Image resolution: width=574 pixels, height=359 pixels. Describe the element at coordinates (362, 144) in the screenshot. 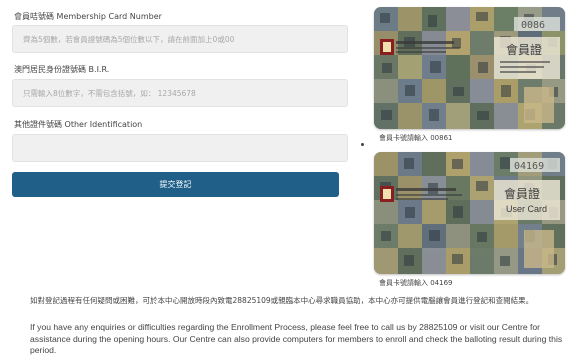

I see `decorative-dot` at that location.